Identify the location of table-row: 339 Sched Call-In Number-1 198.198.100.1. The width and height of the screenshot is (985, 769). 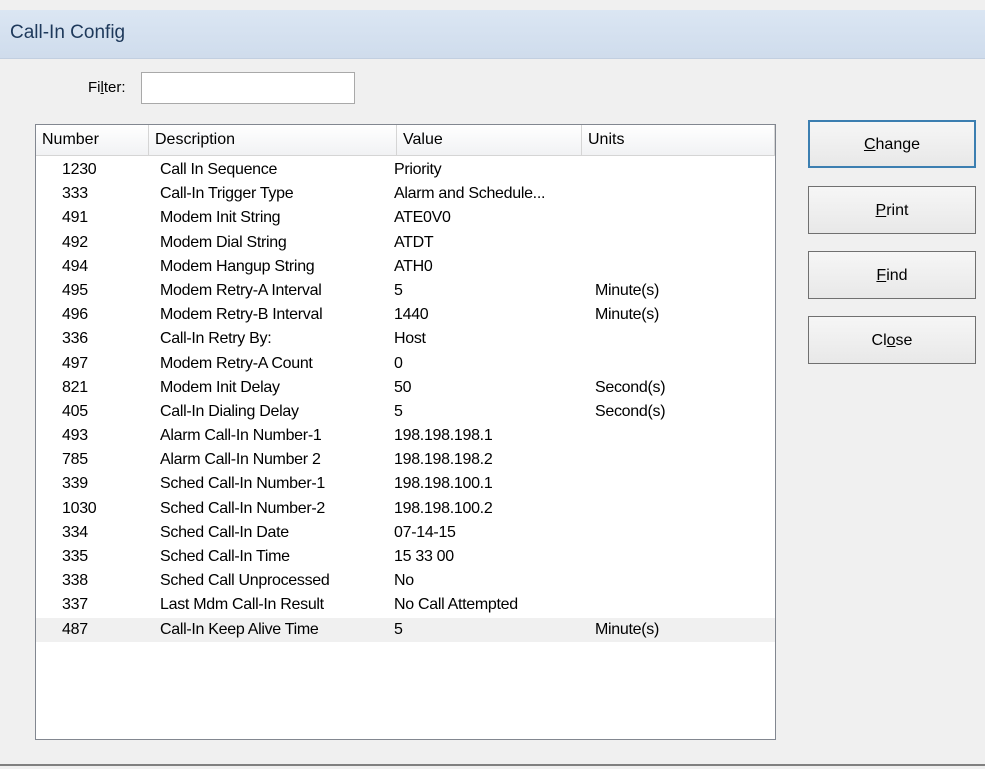
(405, 484).